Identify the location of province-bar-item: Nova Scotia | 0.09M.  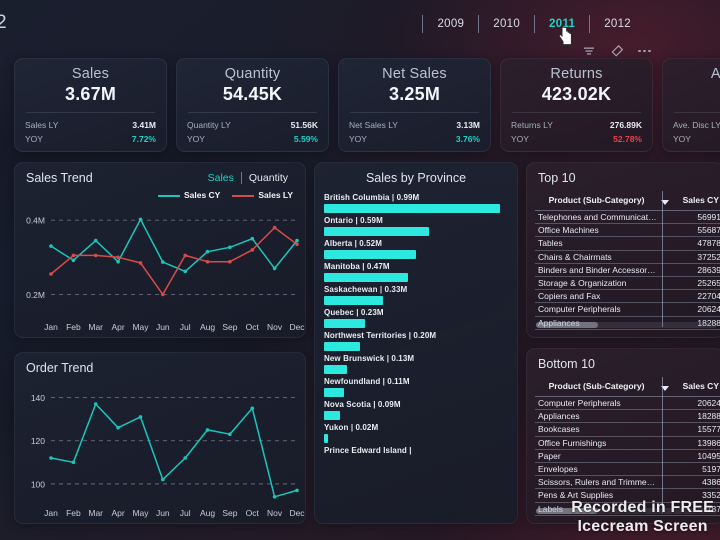
(416, 410).